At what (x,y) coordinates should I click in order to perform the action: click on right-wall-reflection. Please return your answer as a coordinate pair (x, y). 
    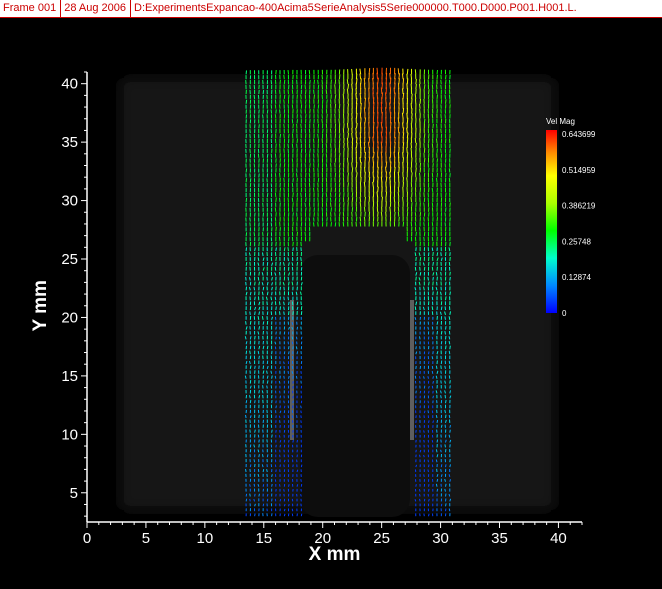
    Looking at the image, I should click on (412, 370).